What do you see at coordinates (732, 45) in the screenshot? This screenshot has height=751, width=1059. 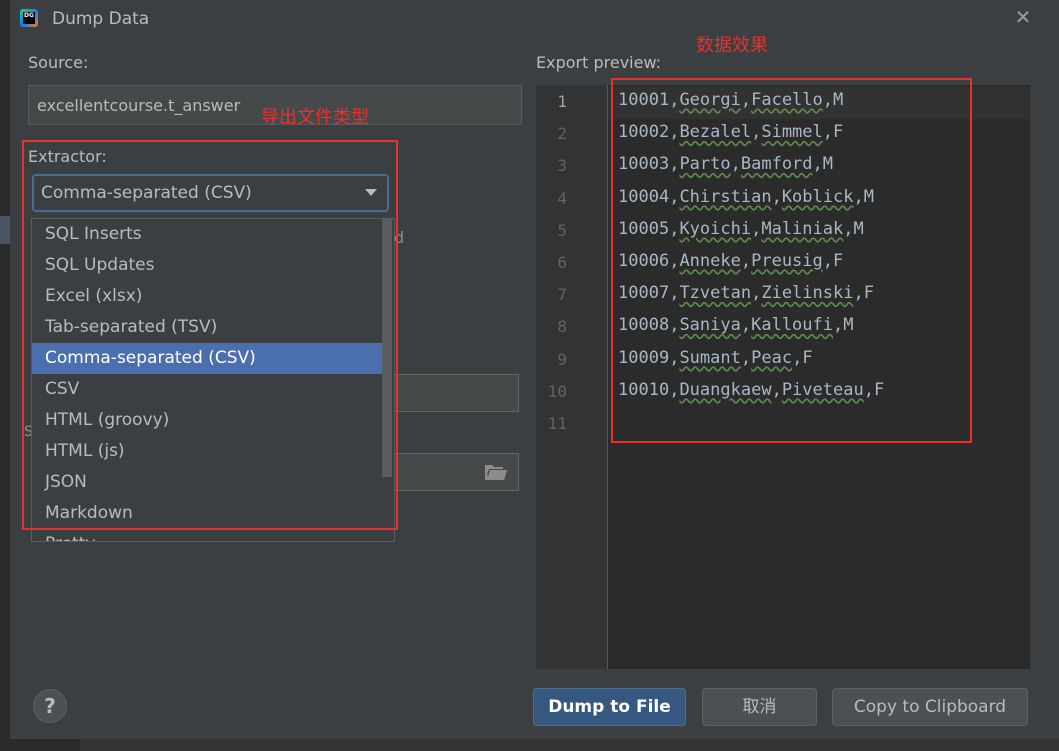 I see `annotation-data-effect: 数据效果` at bounding box center [732, 45].